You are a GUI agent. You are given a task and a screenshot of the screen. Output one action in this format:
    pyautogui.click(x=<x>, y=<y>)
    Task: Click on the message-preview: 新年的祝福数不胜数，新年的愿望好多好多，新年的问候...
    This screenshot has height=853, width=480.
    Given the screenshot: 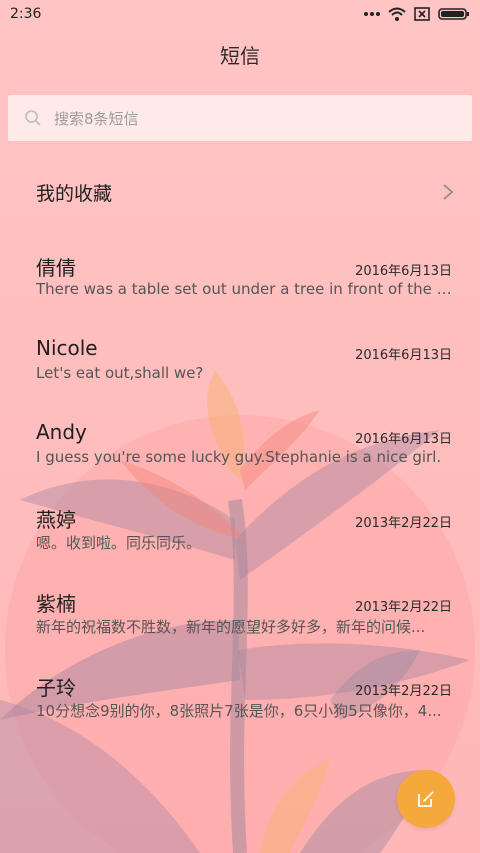 What is the action you would take?
    pyautogui.click(x=231, y=627)
    